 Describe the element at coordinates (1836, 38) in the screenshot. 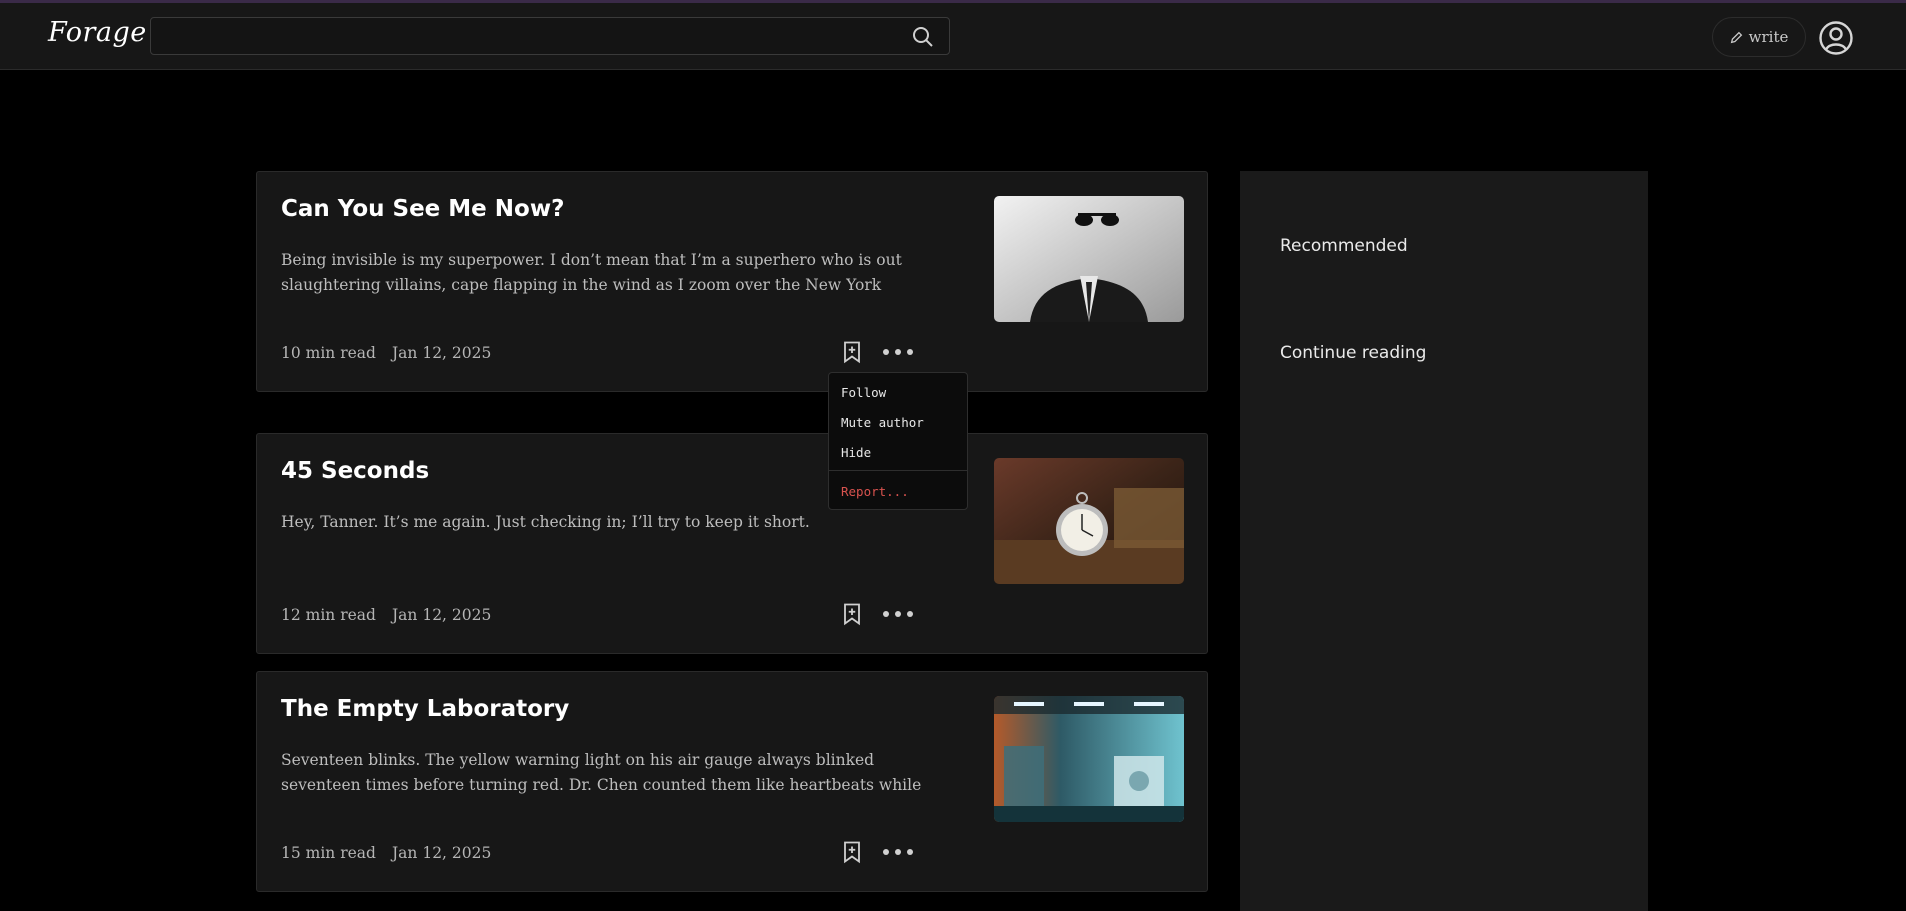

I see `user-circle-icon` at that location.